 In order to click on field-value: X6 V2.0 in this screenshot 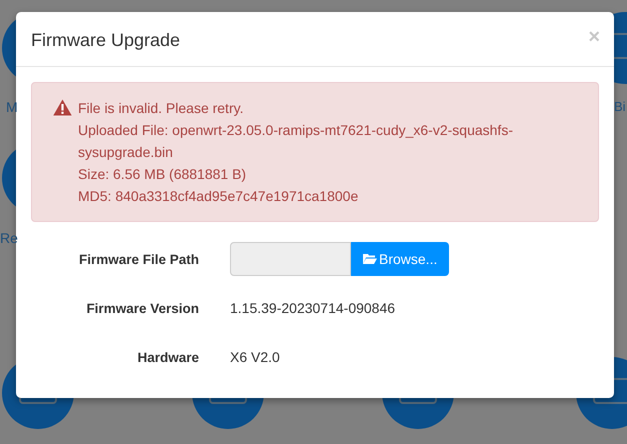, I will do `click(255, 357)`.